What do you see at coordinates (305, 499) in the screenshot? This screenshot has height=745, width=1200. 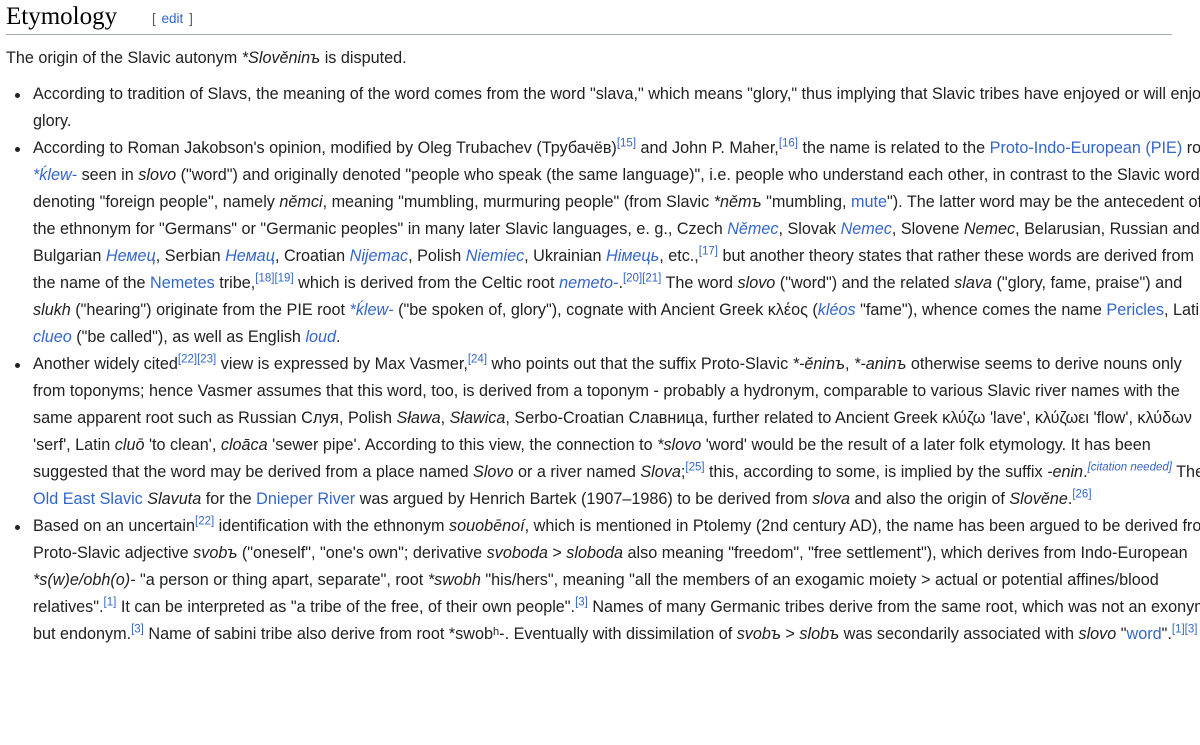 I see `link-dnieper-river: Dnieper River` at bounding box center [305, 499].